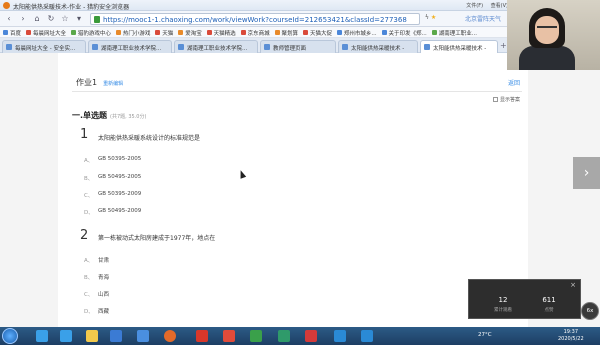  I want to click on bookmark-item: 百度, so click(12, 33).